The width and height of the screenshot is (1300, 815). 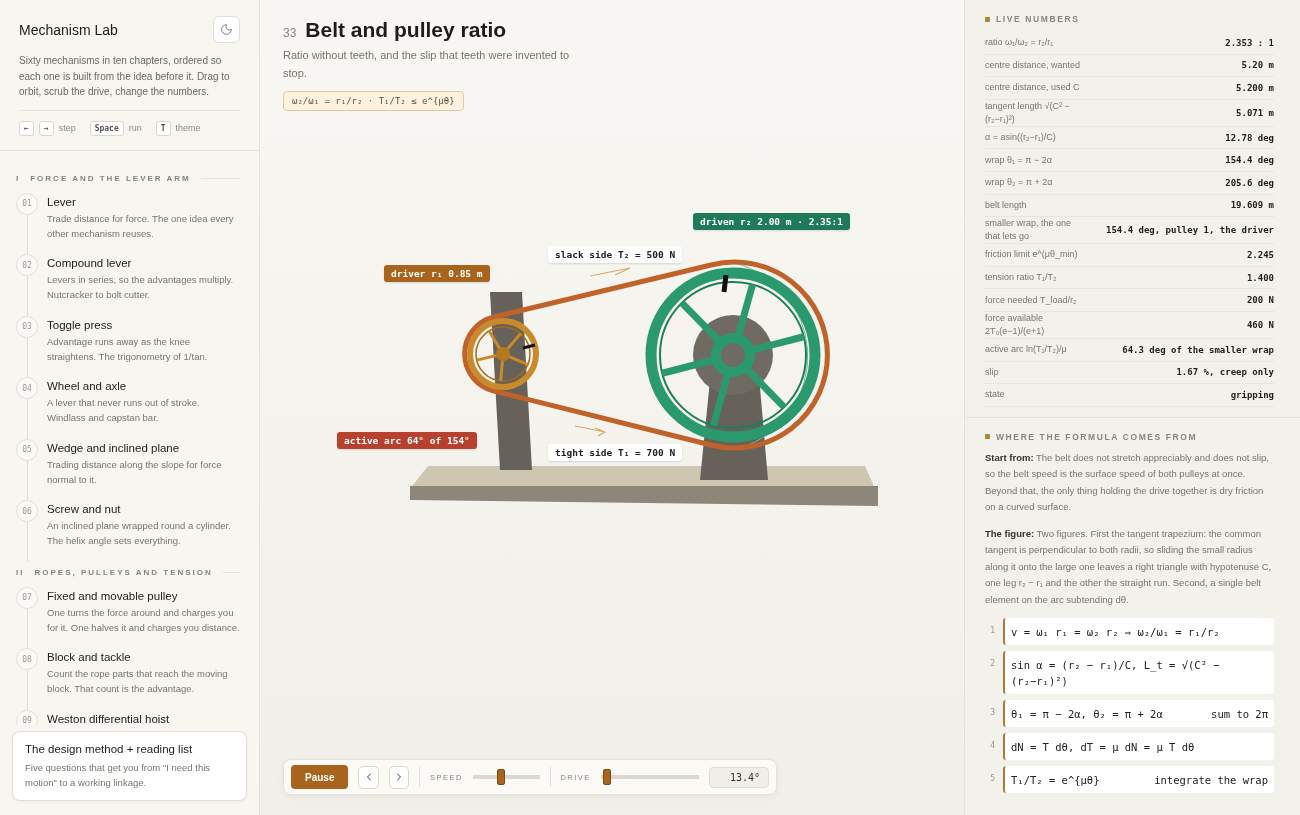 I want to click on number-value: 64.3 deg of the smaller wrap, so click(x=1198, y=349).